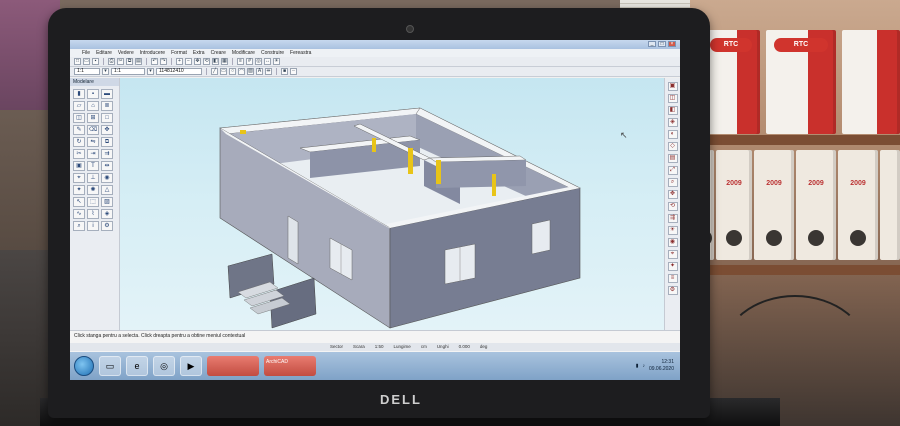 The image size is (900, 426). What do you see at coordinates (79, 214) in the screenshot?
I see `spline-tool-icon: ∿` at bounding box center [79, 214].